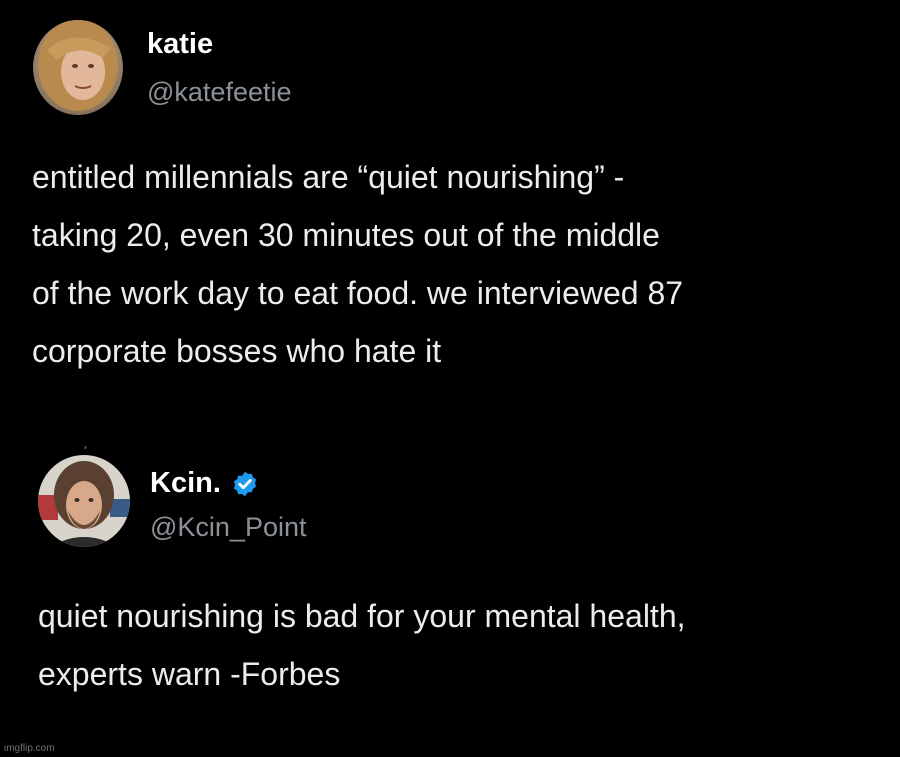  Describe the element at coordinates (185, 483) in the screenshot. I see `display-name-text: Kcin.` at that location.